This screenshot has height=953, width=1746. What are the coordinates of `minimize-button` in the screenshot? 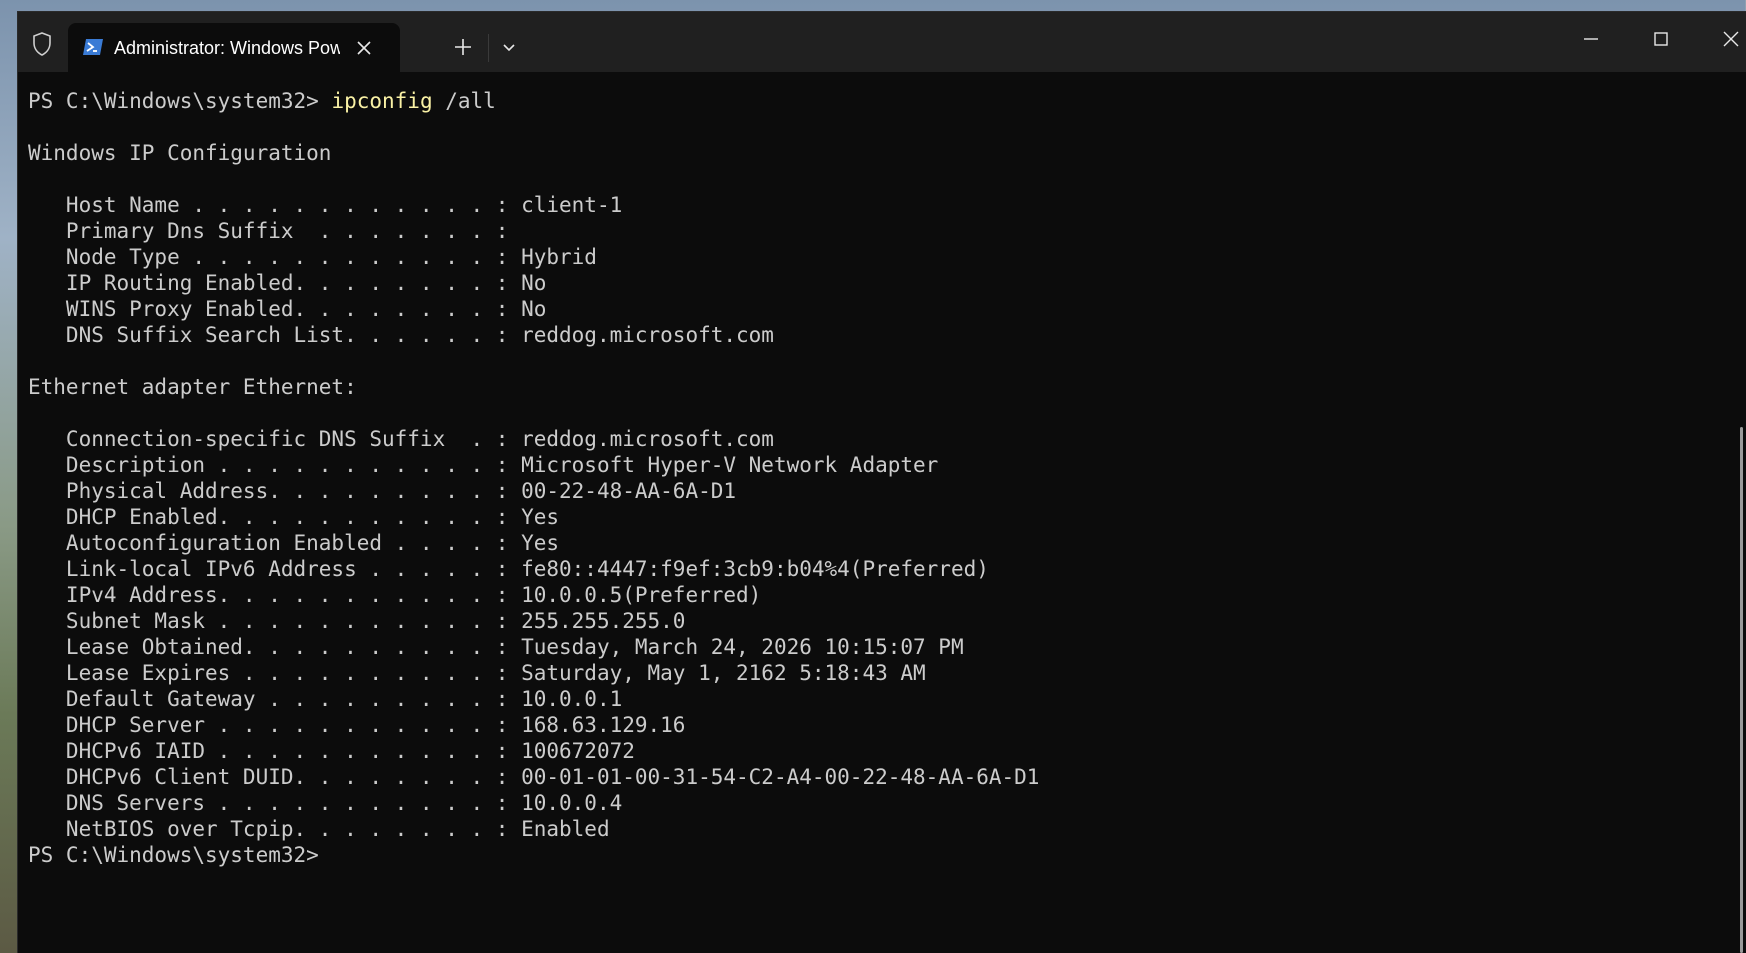 It's located at (1591, 39).